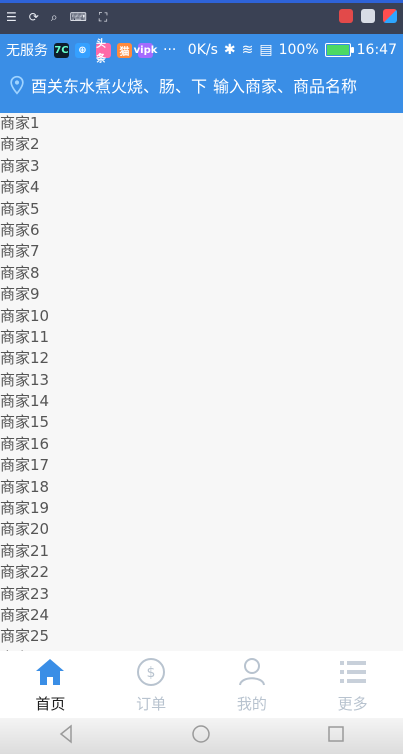  I want to click on merchant-list-item: 商家7, so click(201, 251).